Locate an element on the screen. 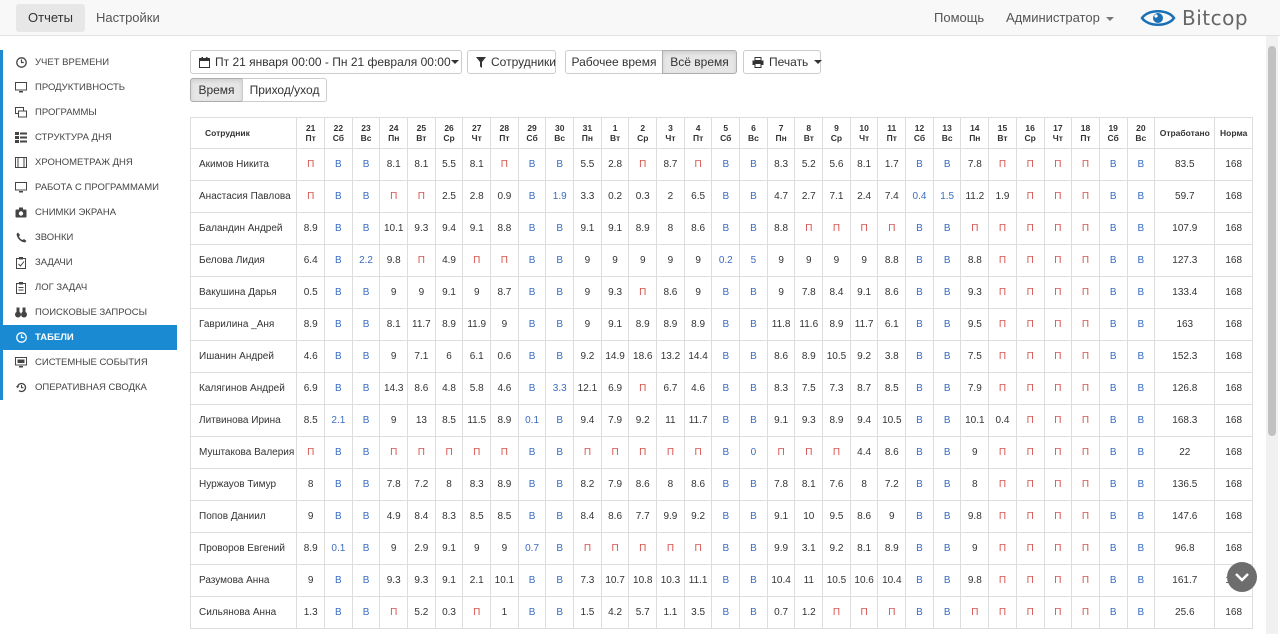  day-cell: 10.5 is located at coordinates (836, 580).